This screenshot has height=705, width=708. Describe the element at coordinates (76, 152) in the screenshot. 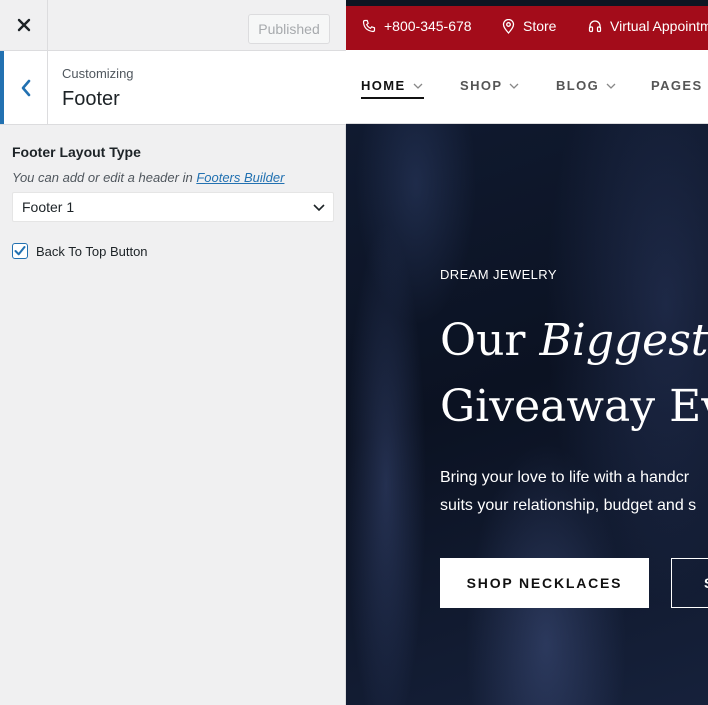

I see `footer-layout-label: Footer Layout Type` at that location.